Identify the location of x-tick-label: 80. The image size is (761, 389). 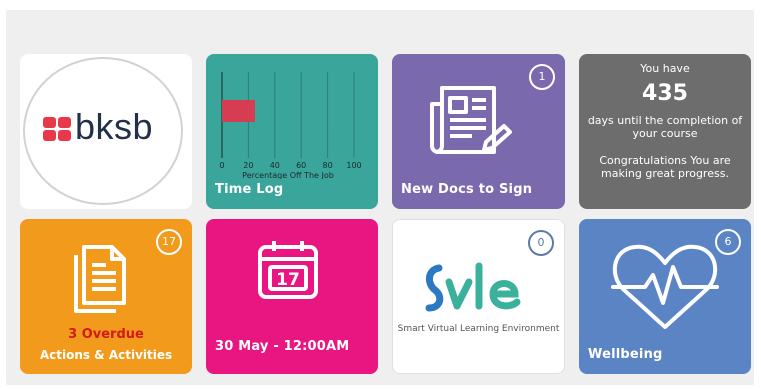
(328, 165).